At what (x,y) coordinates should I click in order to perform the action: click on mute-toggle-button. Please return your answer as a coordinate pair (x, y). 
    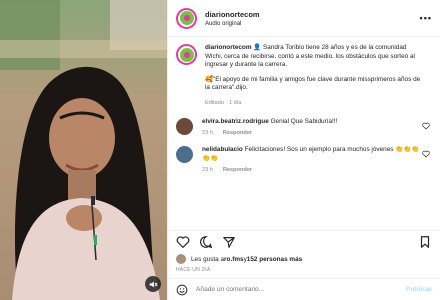
    Looking at the image, I should click on (153, 284).